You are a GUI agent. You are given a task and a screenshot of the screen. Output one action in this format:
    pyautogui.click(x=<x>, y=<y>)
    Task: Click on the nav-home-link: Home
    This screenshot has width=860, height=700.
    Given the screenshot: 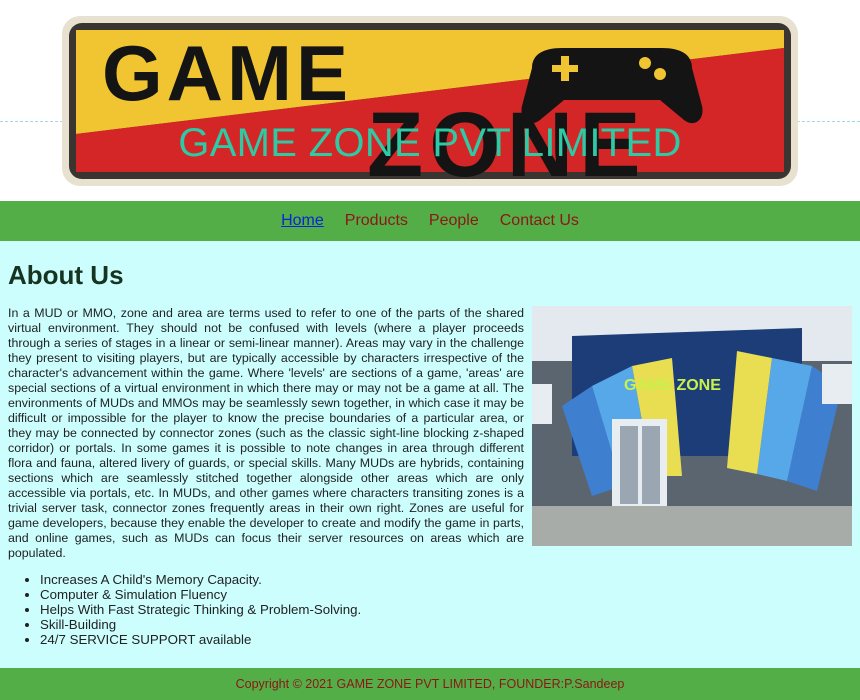 What is the action you would take?
    pyautogui.click(x=302, y=221)
    